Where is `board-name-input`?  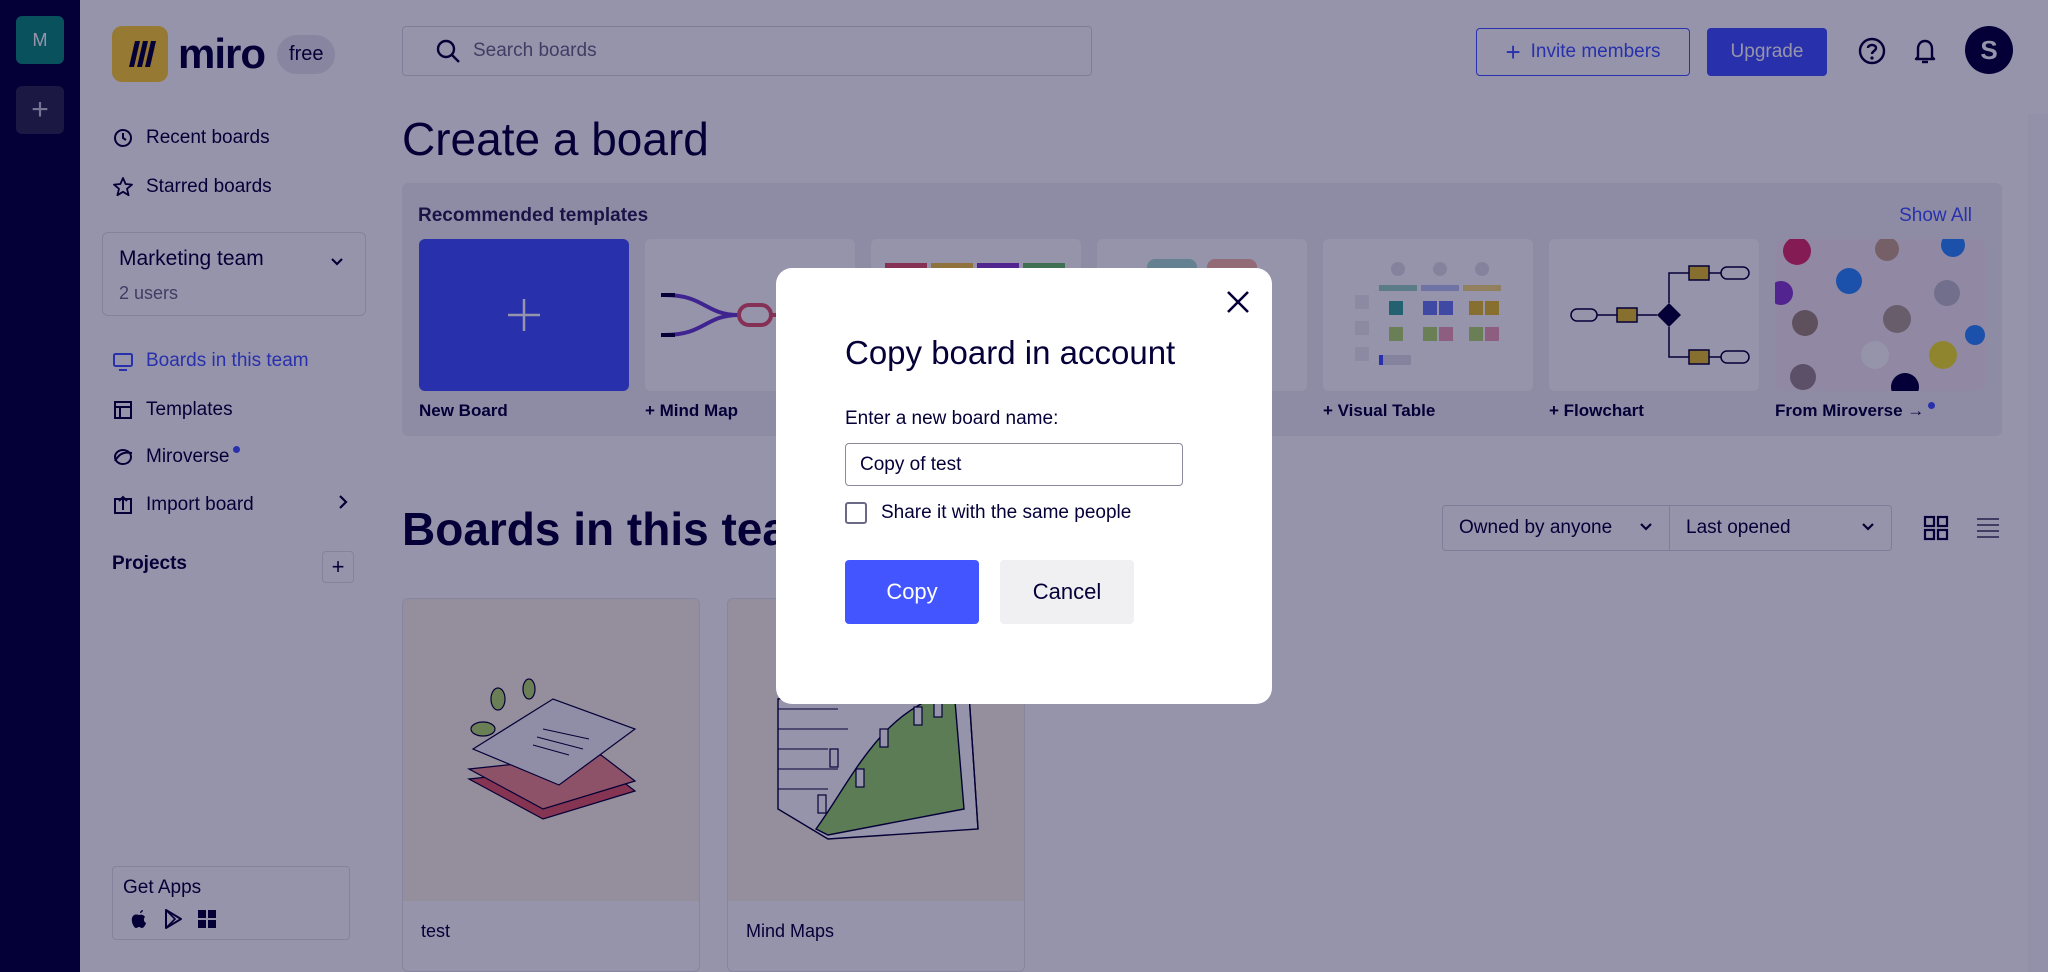
board-name-input is located at coordinates (1014, 464).